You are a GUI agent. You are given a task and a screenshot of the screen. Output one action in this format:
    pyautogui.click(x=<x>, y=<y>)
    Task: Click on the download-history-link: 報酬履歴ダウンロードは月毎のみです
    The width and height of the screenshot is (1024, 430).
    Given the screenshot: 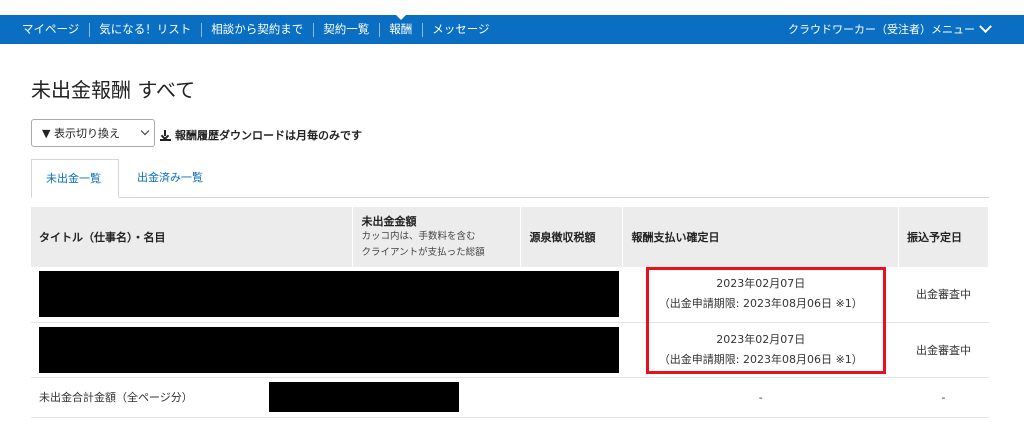 What is the action you would take?
    pyautogui.click(x=261, y=135)
    